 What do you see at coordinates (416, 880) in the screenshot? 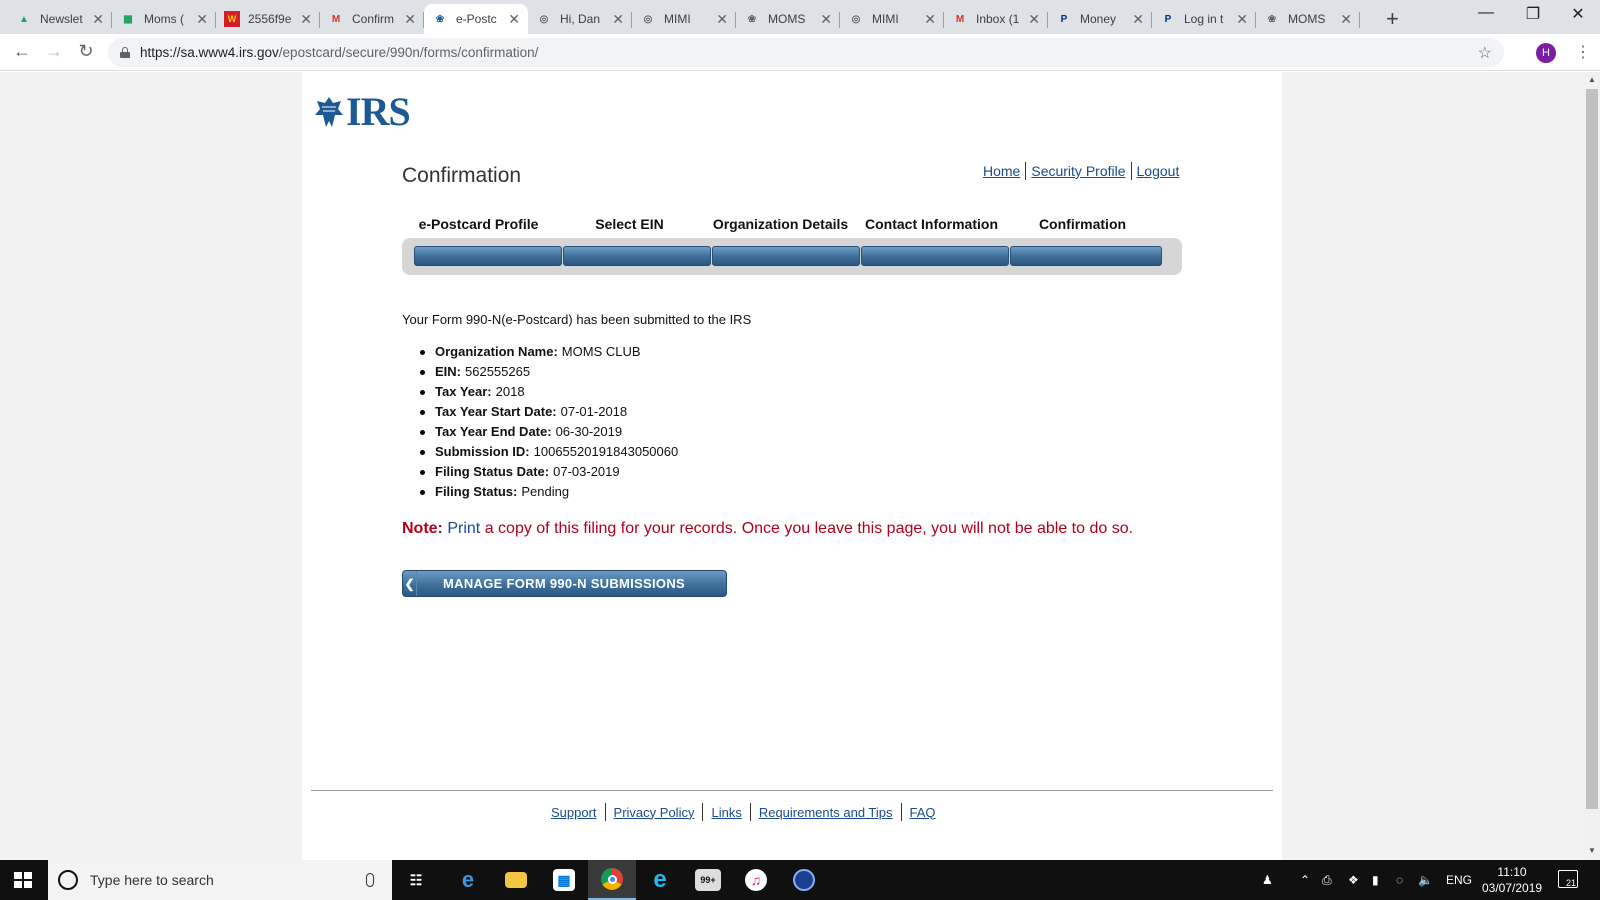
I see `task-view-icon: ☷` at bounding box center [416, 880].